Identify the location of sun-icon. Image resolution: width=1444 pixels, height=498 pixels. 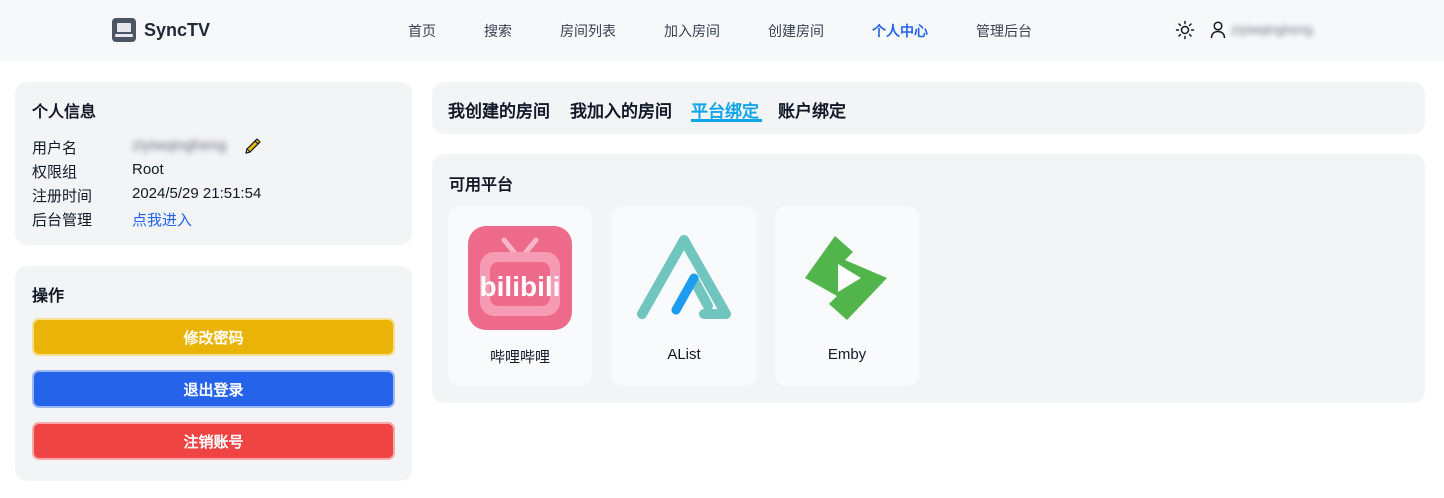
(1185, 30).